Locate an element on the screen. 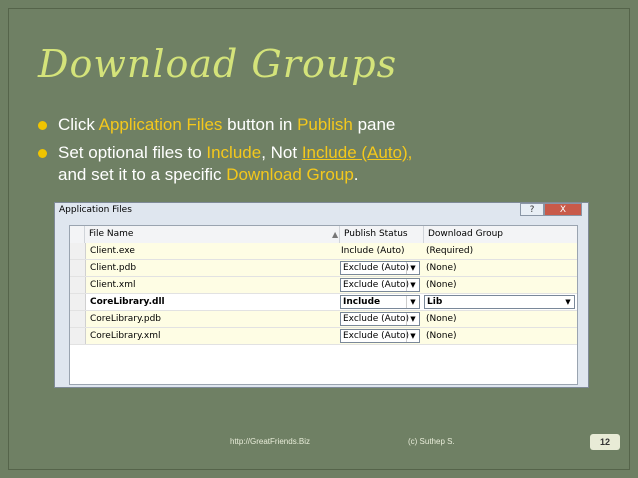 Image resolution: width=638 pixels, height=478 pixels. dropdown-value: Include is located at coordinates (362, 302).